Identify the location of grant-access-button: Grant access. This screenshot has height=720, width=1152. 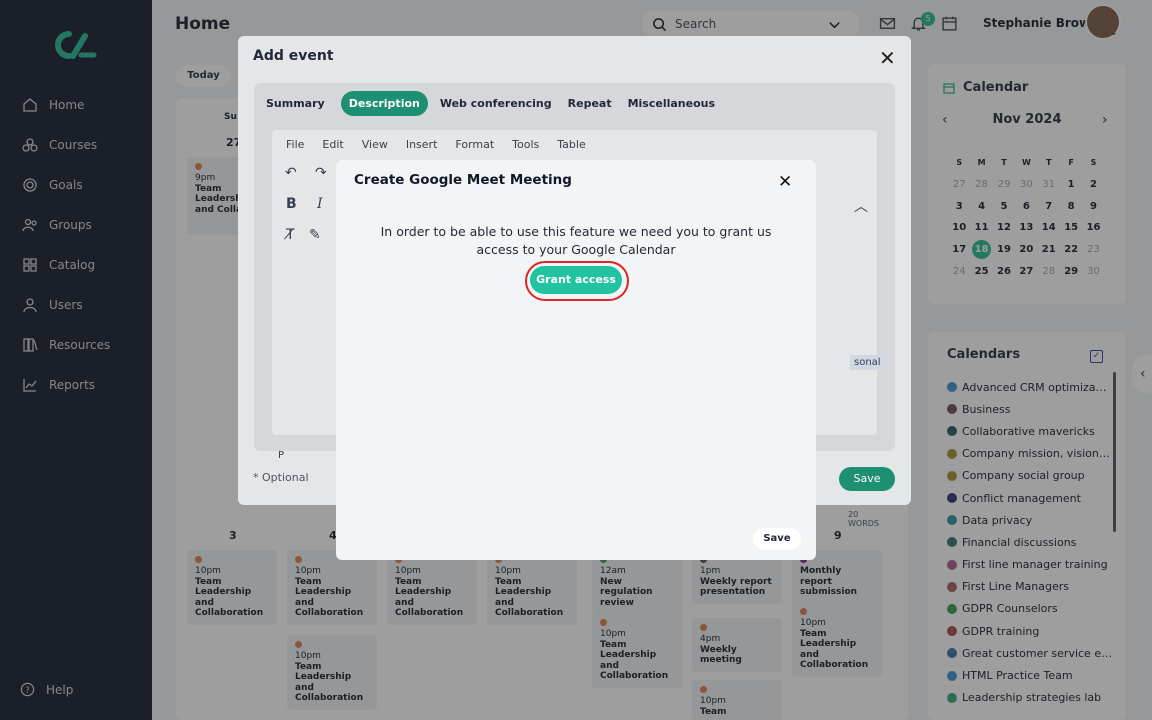
(576, 280).